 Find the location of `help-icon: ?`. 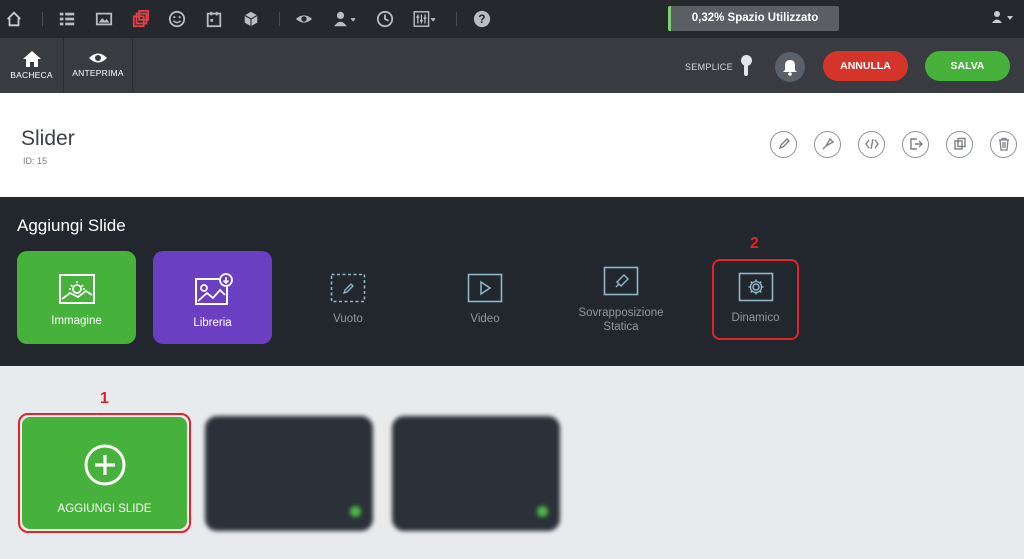

help-icon: ? is located at coordinates (482, 19).